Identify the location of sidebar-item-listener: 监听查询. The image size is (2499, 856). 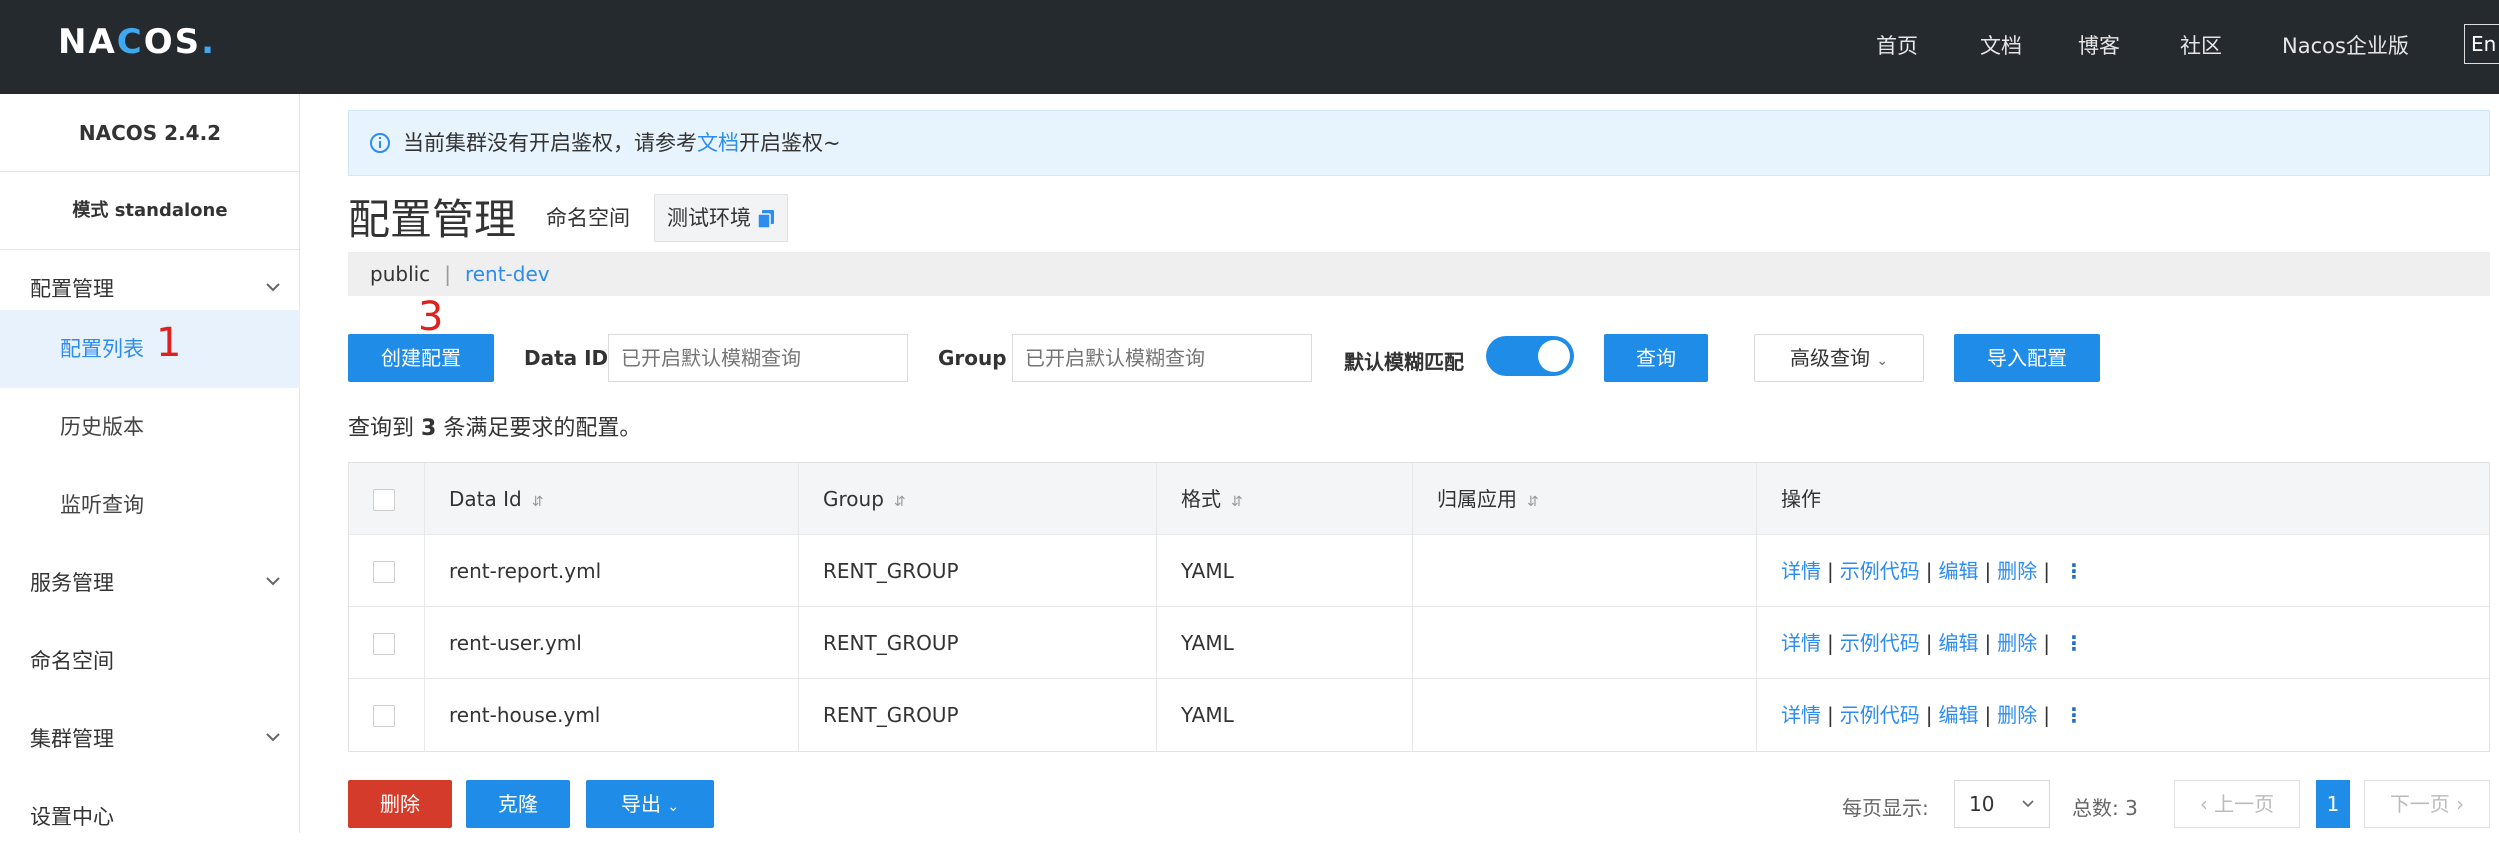
(150, 505).